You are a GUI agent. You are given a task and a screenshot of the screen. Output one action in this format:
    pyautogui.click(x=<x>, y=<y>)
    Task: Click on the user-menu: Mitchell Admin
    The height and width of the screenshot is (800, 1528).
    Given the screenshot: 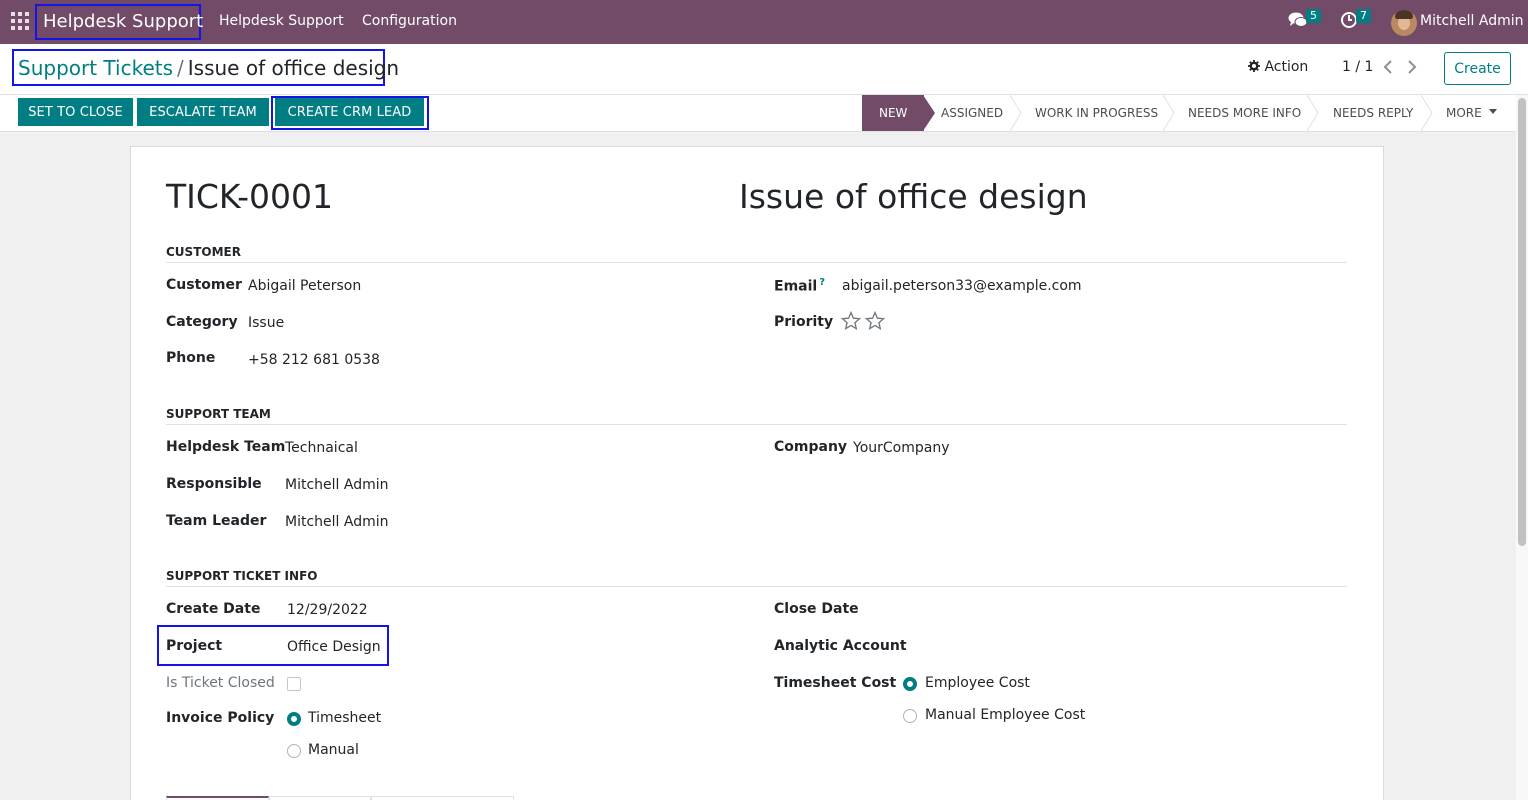 What is the action you would take?
    pyautogui.click(x=1472, y=21)
    